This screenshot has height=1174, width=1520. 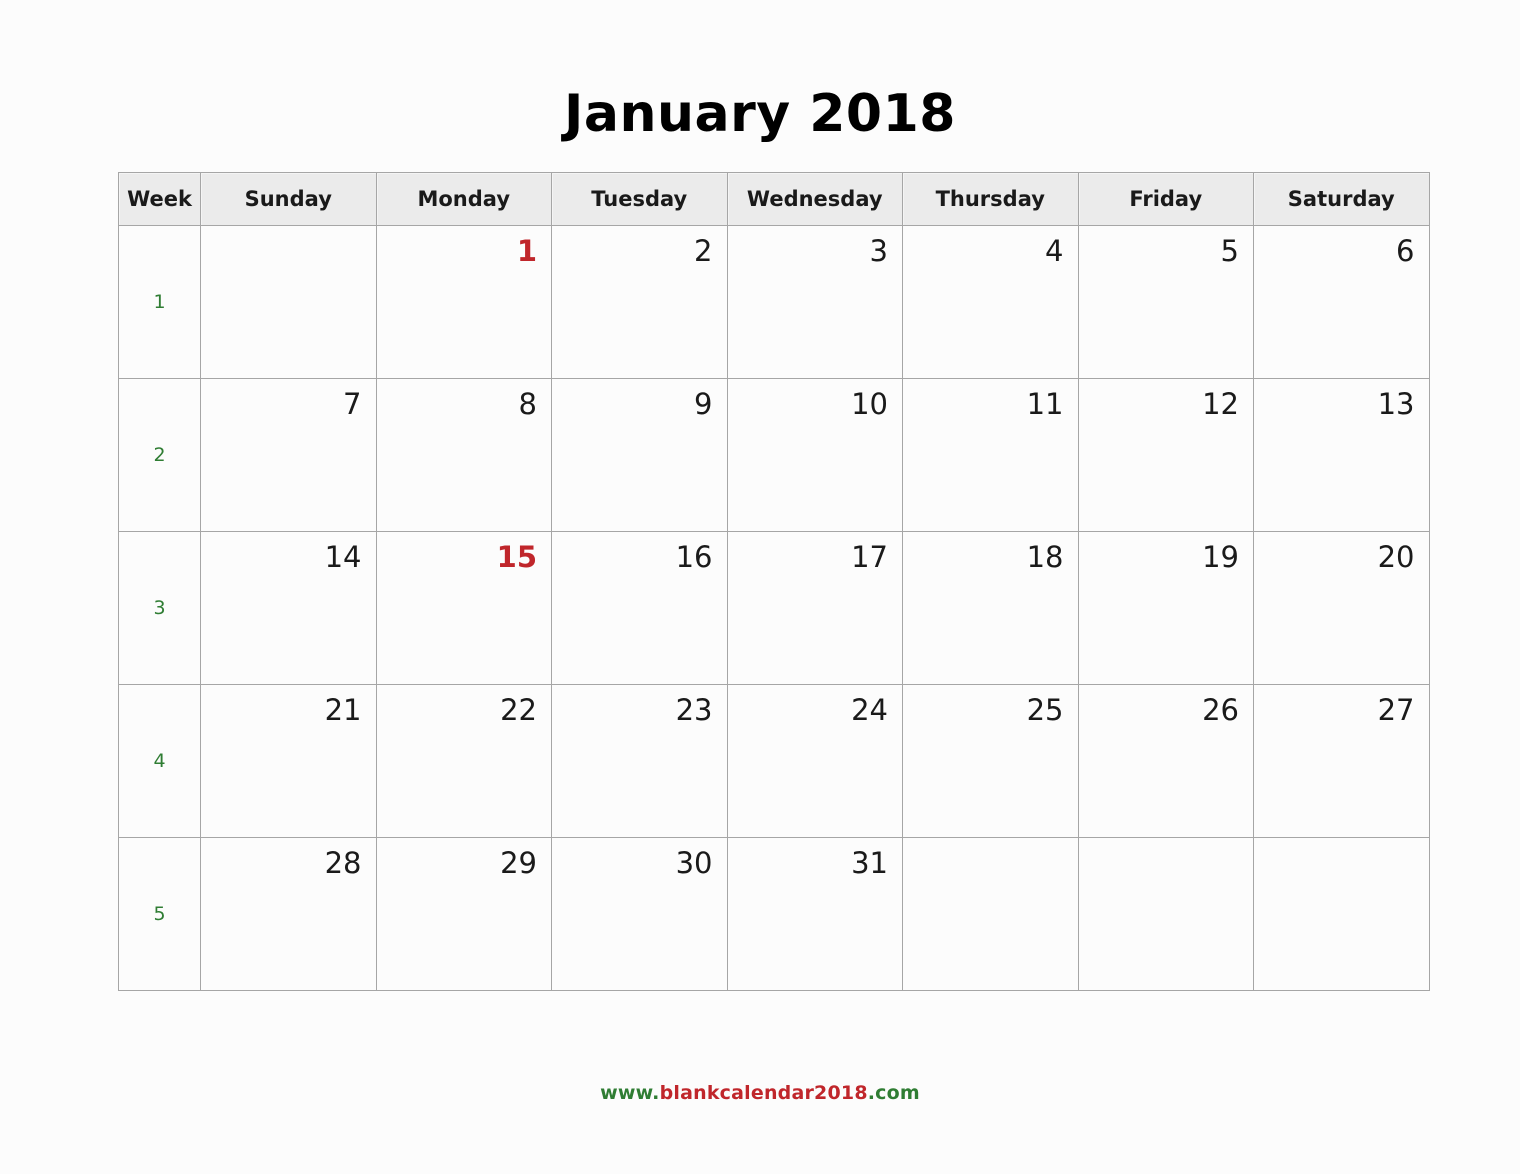 I want to click on footer-website-link: www.blankcalendar2018.com, so click(x=760, y=1093).